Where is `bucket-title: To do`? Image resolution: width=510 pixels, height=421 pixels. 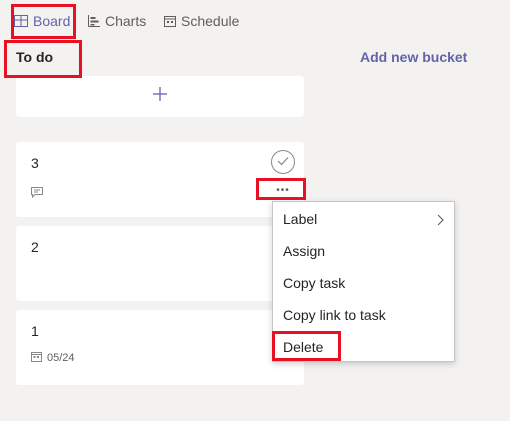 bucket-title: To do is located at coordinates (34, 57).